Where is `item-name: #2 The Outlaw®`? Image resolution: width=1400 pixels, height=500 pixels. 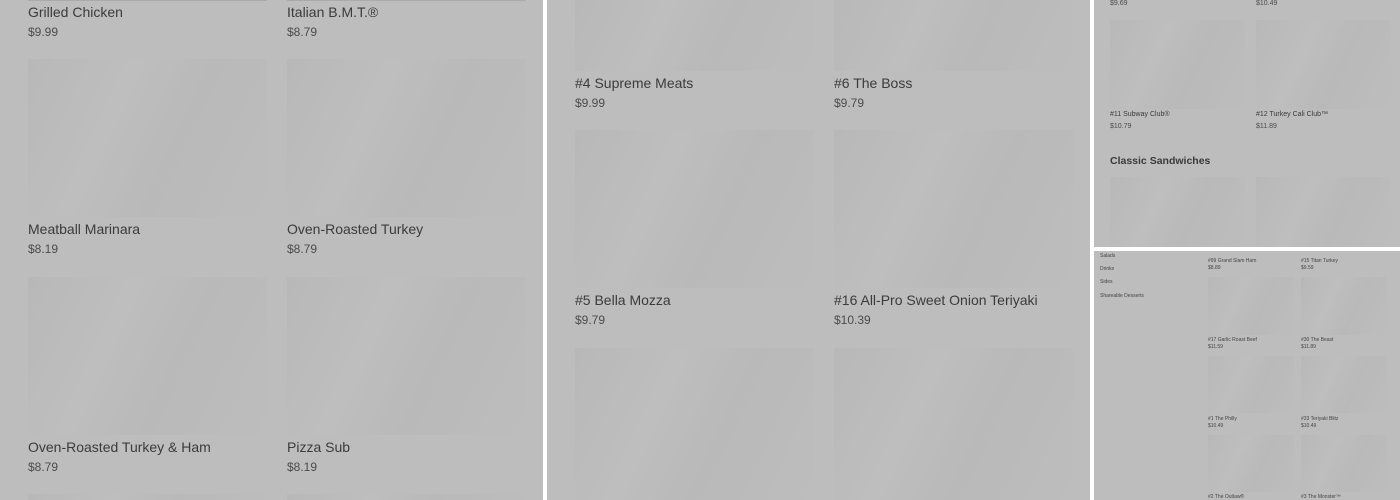 item-name: #2 The Outlaw® is located at coordinates (1226, 497).